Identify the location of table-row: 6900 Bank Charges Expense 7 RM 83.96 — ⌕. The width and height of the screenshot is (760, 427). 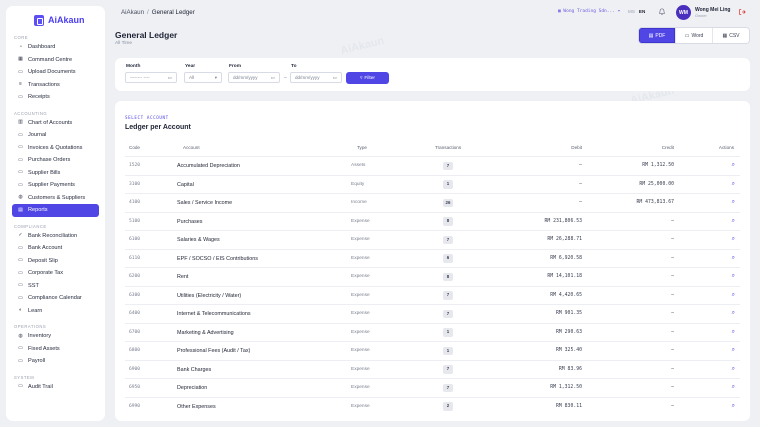
(432, 369).